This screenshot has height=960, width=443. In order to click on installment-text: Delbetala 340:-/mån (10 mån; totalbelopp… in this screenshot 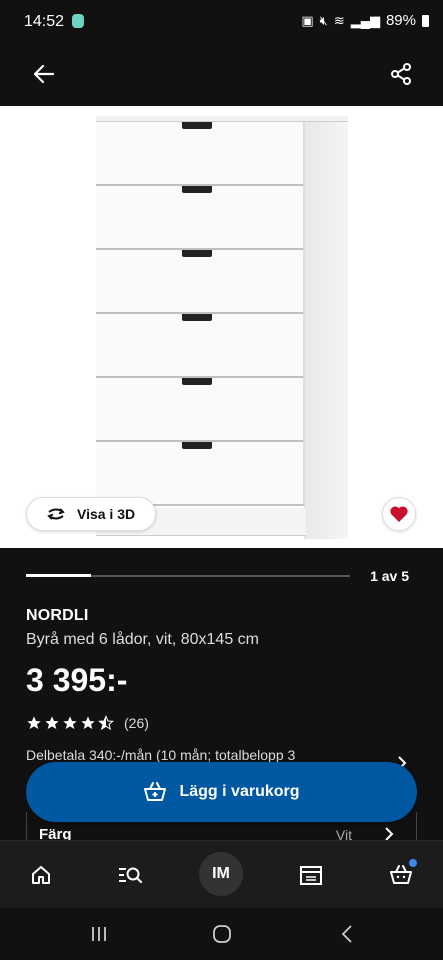, I will do `click(193, 755)`.